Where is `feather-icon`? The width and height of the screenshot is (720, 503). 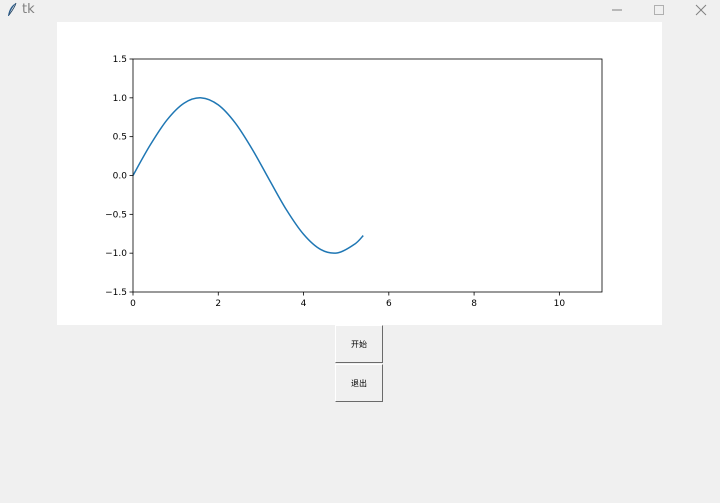 feather-icon is located at coordinates (12, 9).